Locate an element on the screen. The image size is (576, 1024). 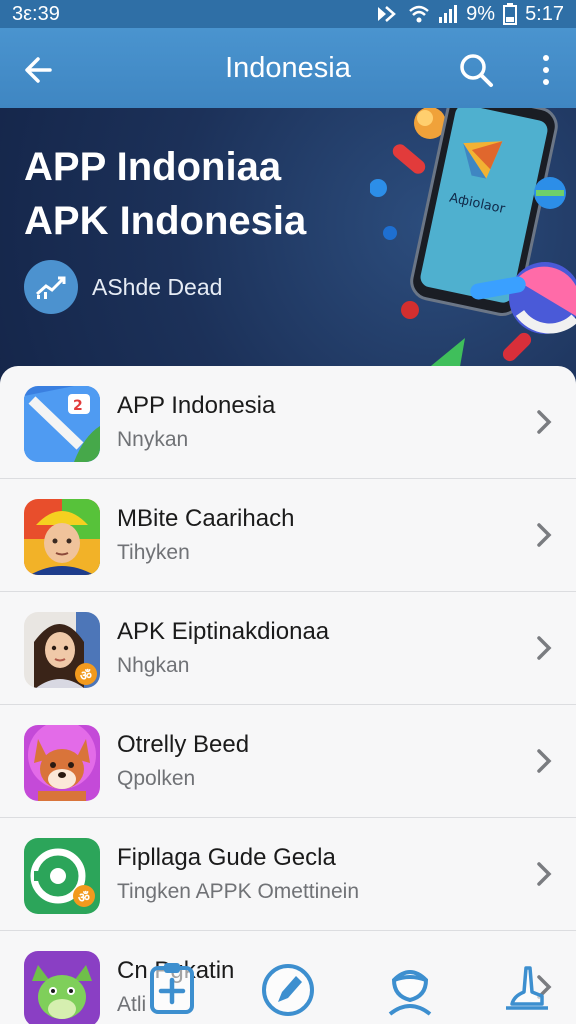
status-time-left: 3ε:39 is located at coordinates (36, 13).